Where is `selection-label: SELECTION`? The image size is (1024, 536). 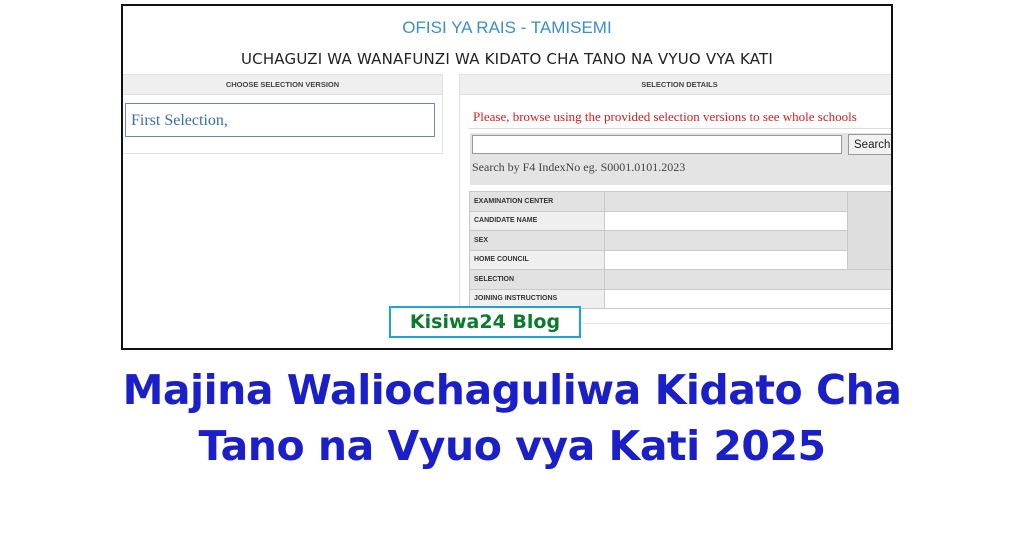
selection-label: SELECTION is located at coordinates (537, 279).